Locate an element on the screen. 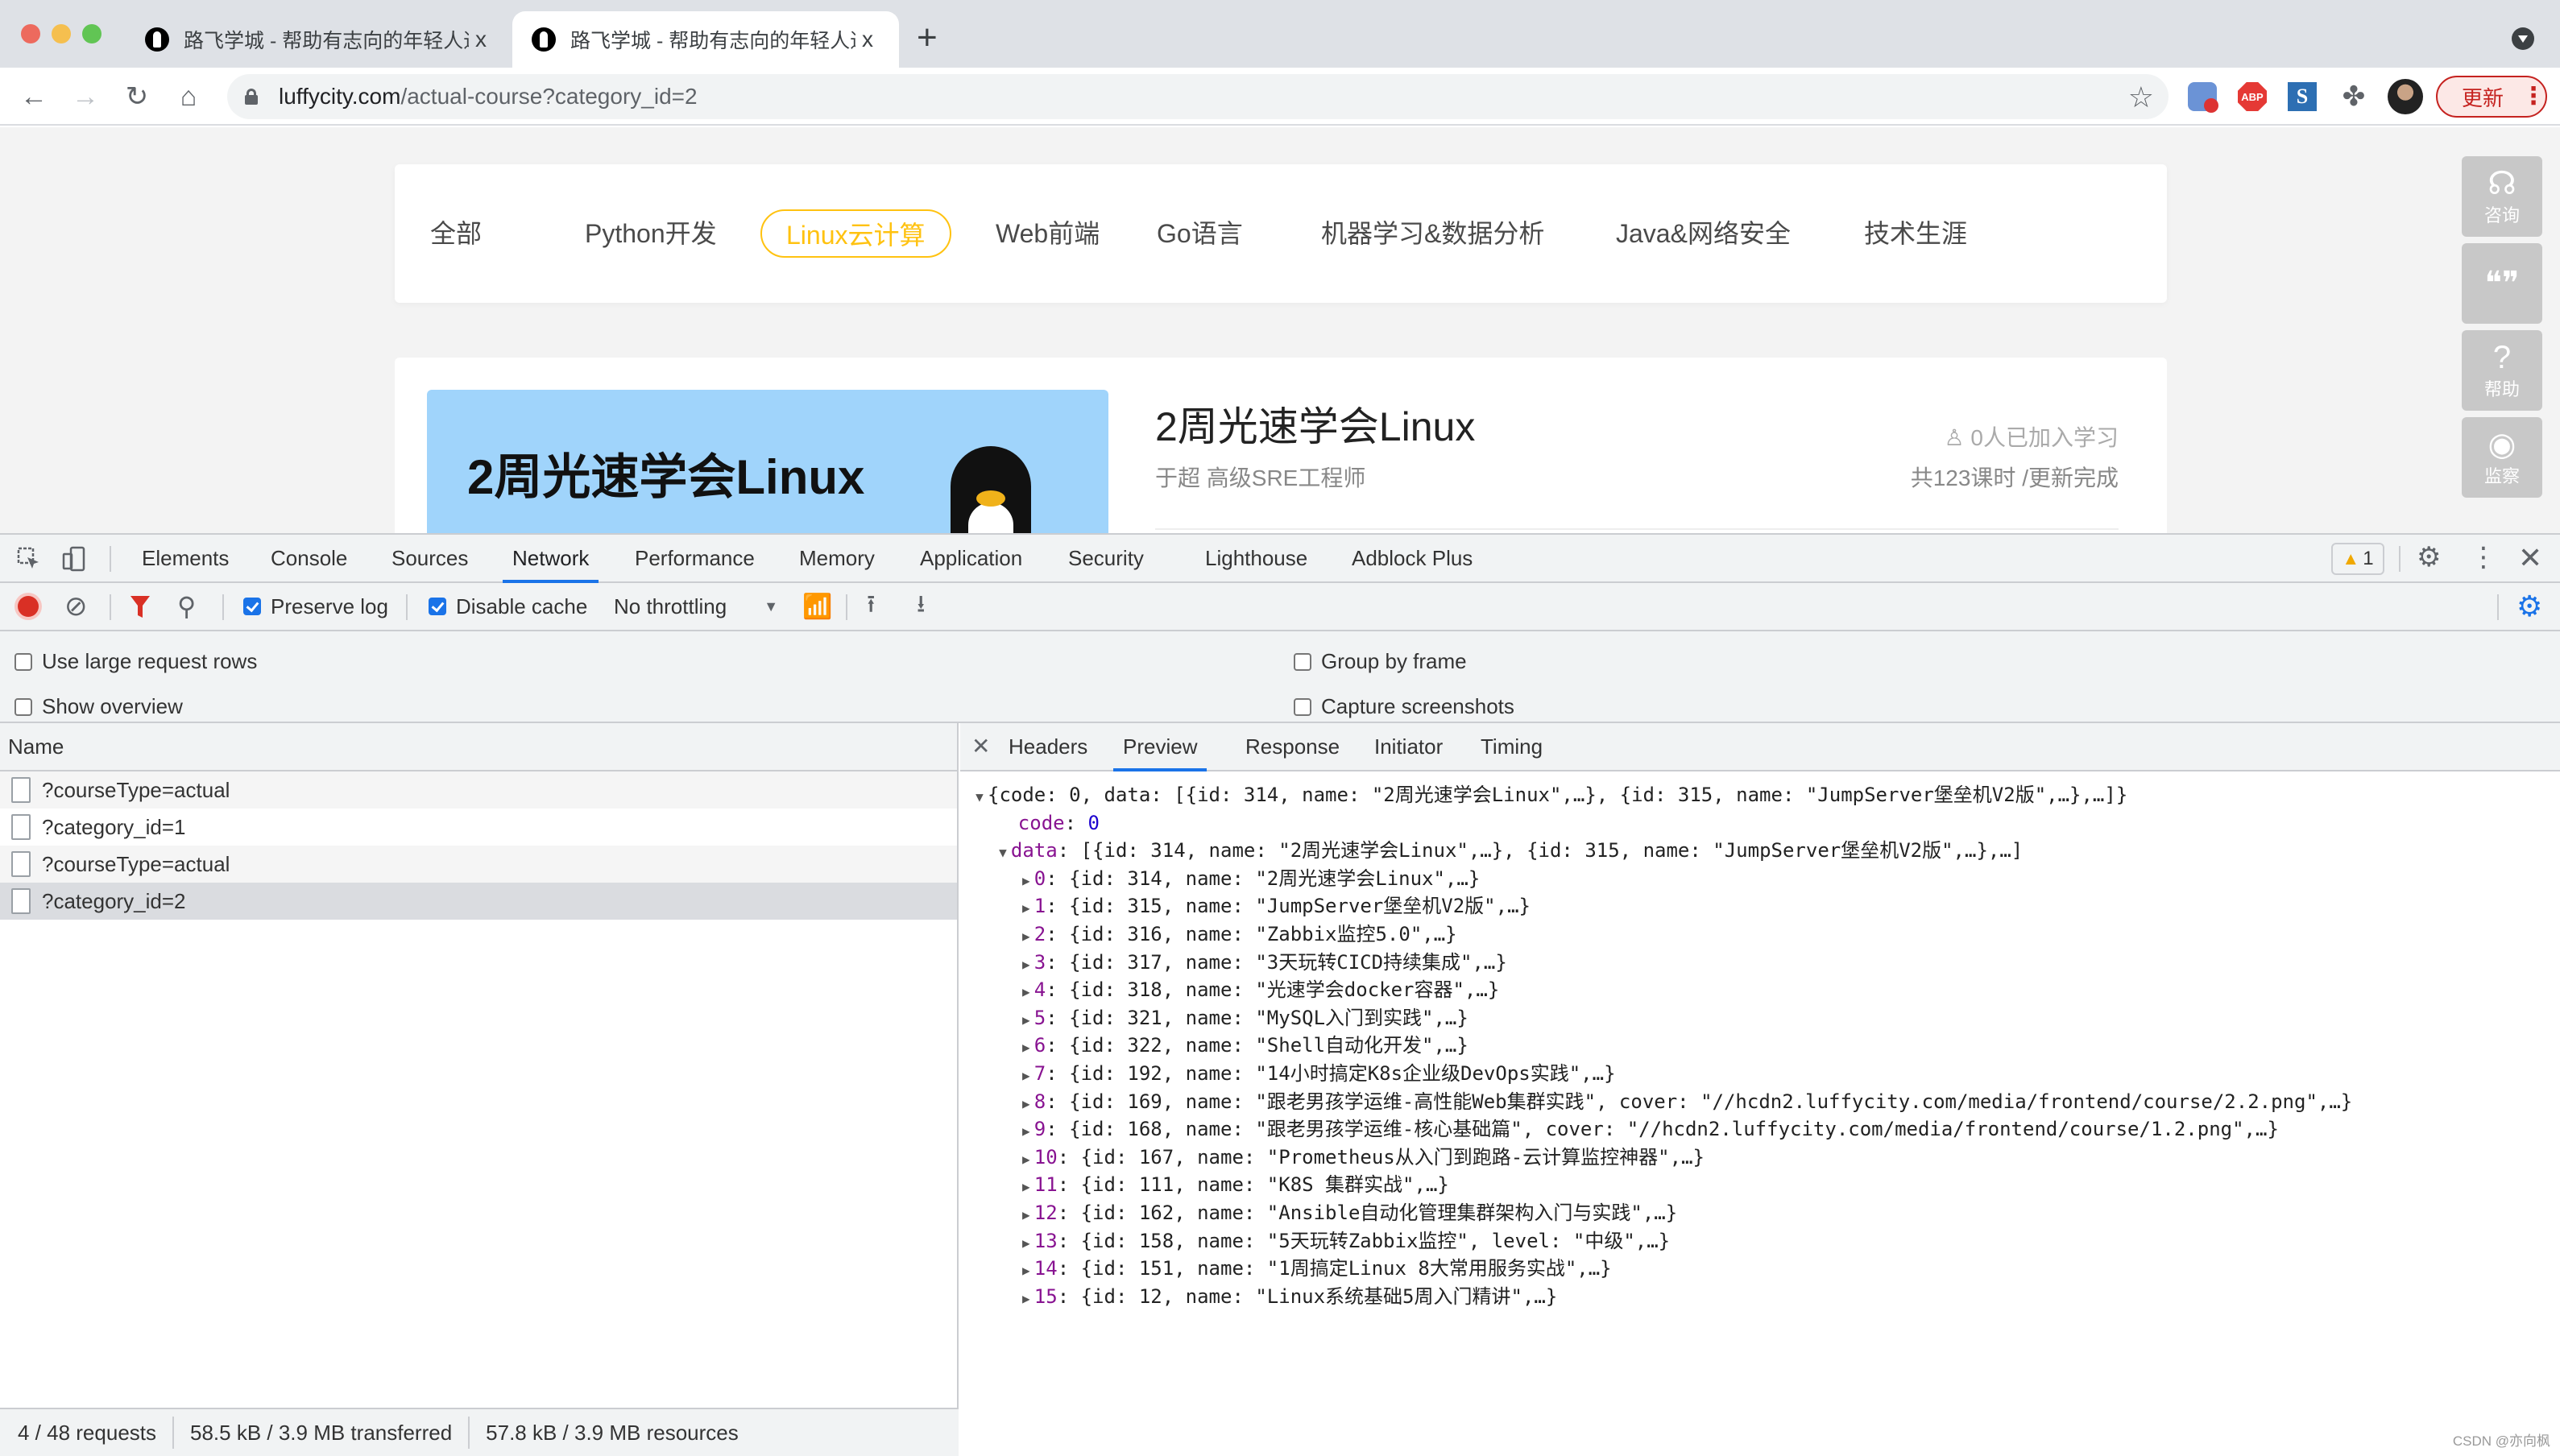 Image resolution: width=2560 pixels, height=1456 pixels. category-java: Java&网络安全 is located at coordinates (1704, 233).